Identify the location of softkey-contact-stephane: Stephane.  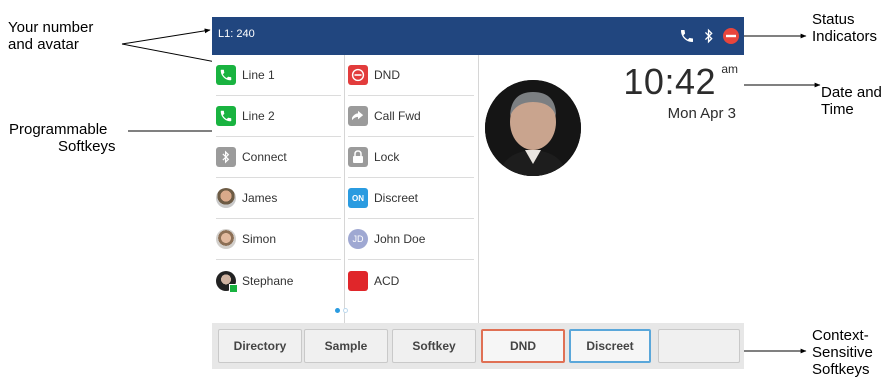
(278, 280).